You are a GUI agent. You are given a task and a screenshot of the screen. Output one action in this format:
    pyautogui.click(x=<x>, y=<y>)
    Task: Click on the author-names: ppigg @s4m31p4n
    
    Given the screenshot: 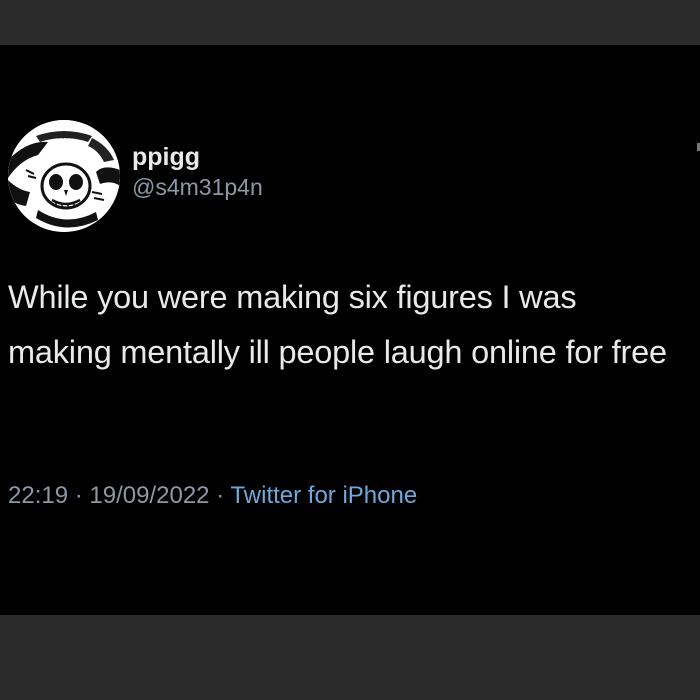 What is the action you would take?
    pyautogui.click(x=197, y=172)
    